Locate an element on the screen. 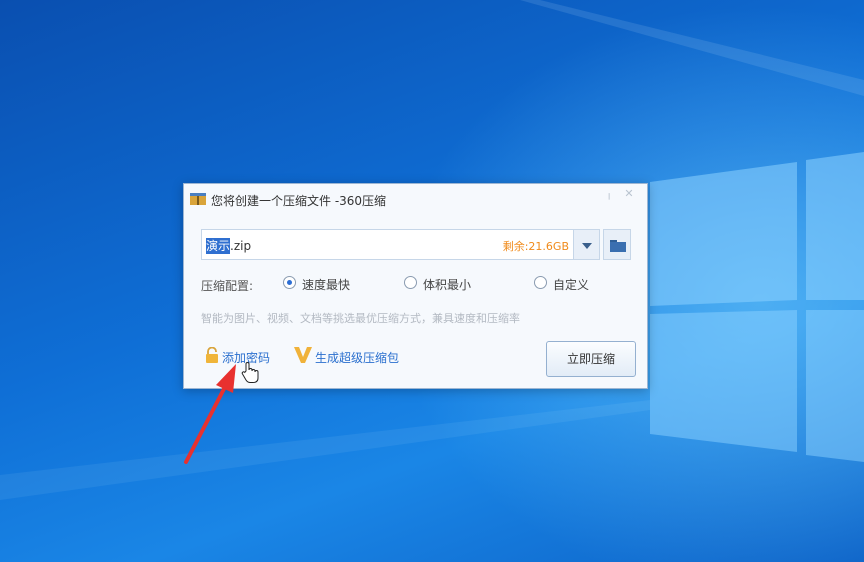 The width and height of the screenshot is (864, 562). filename-extension: .zip is located at coordinates (241, 246).